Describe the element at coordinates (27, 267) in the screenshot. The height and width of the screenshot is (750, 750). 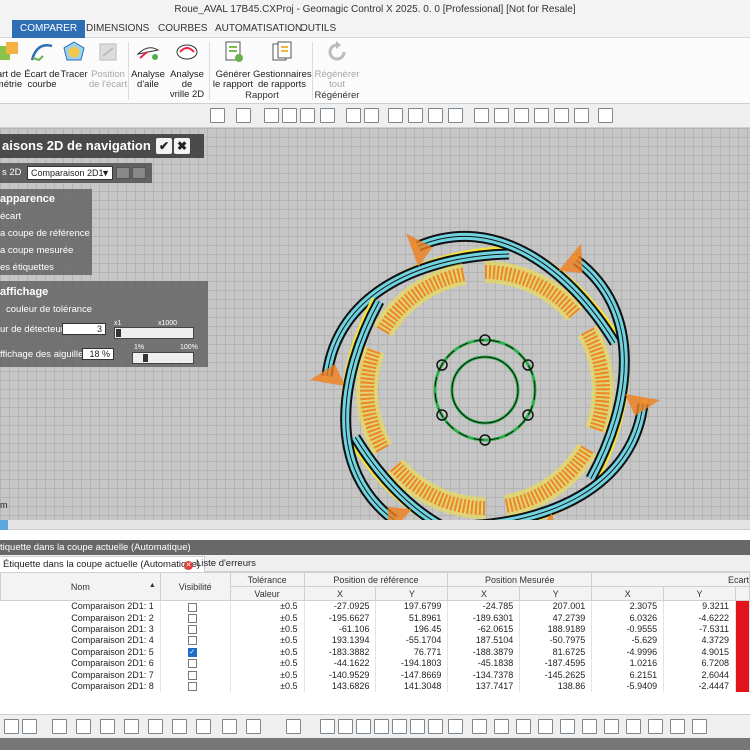
I see `option-labels: es étiquettes` at that location.